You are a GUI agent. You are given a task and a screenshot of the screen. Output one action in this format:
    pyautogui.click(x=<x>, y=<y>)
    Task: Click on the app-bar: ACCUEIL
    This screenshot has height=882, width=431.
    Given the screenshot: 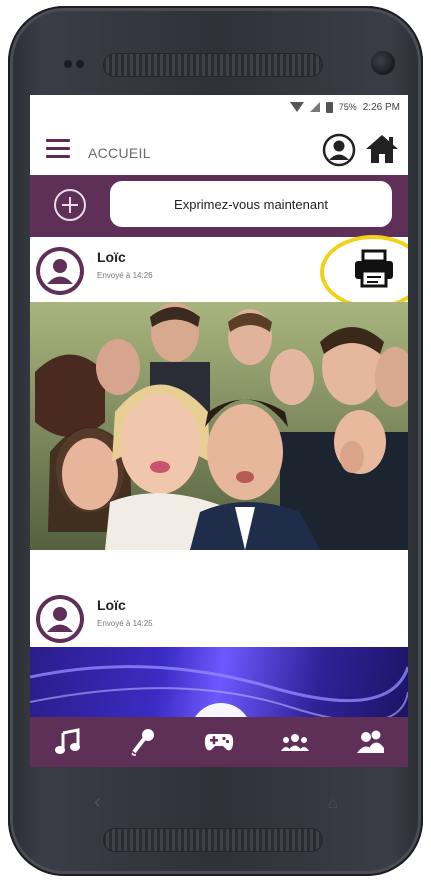 What is the action you would take?
    pyautogui.click(x=219, y=148)
    